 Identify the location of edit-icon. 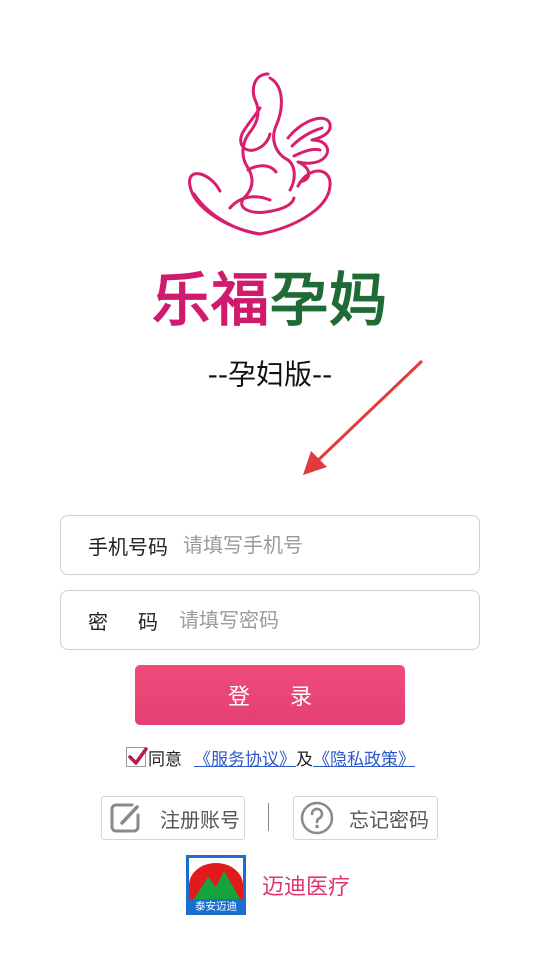
(125, 818).